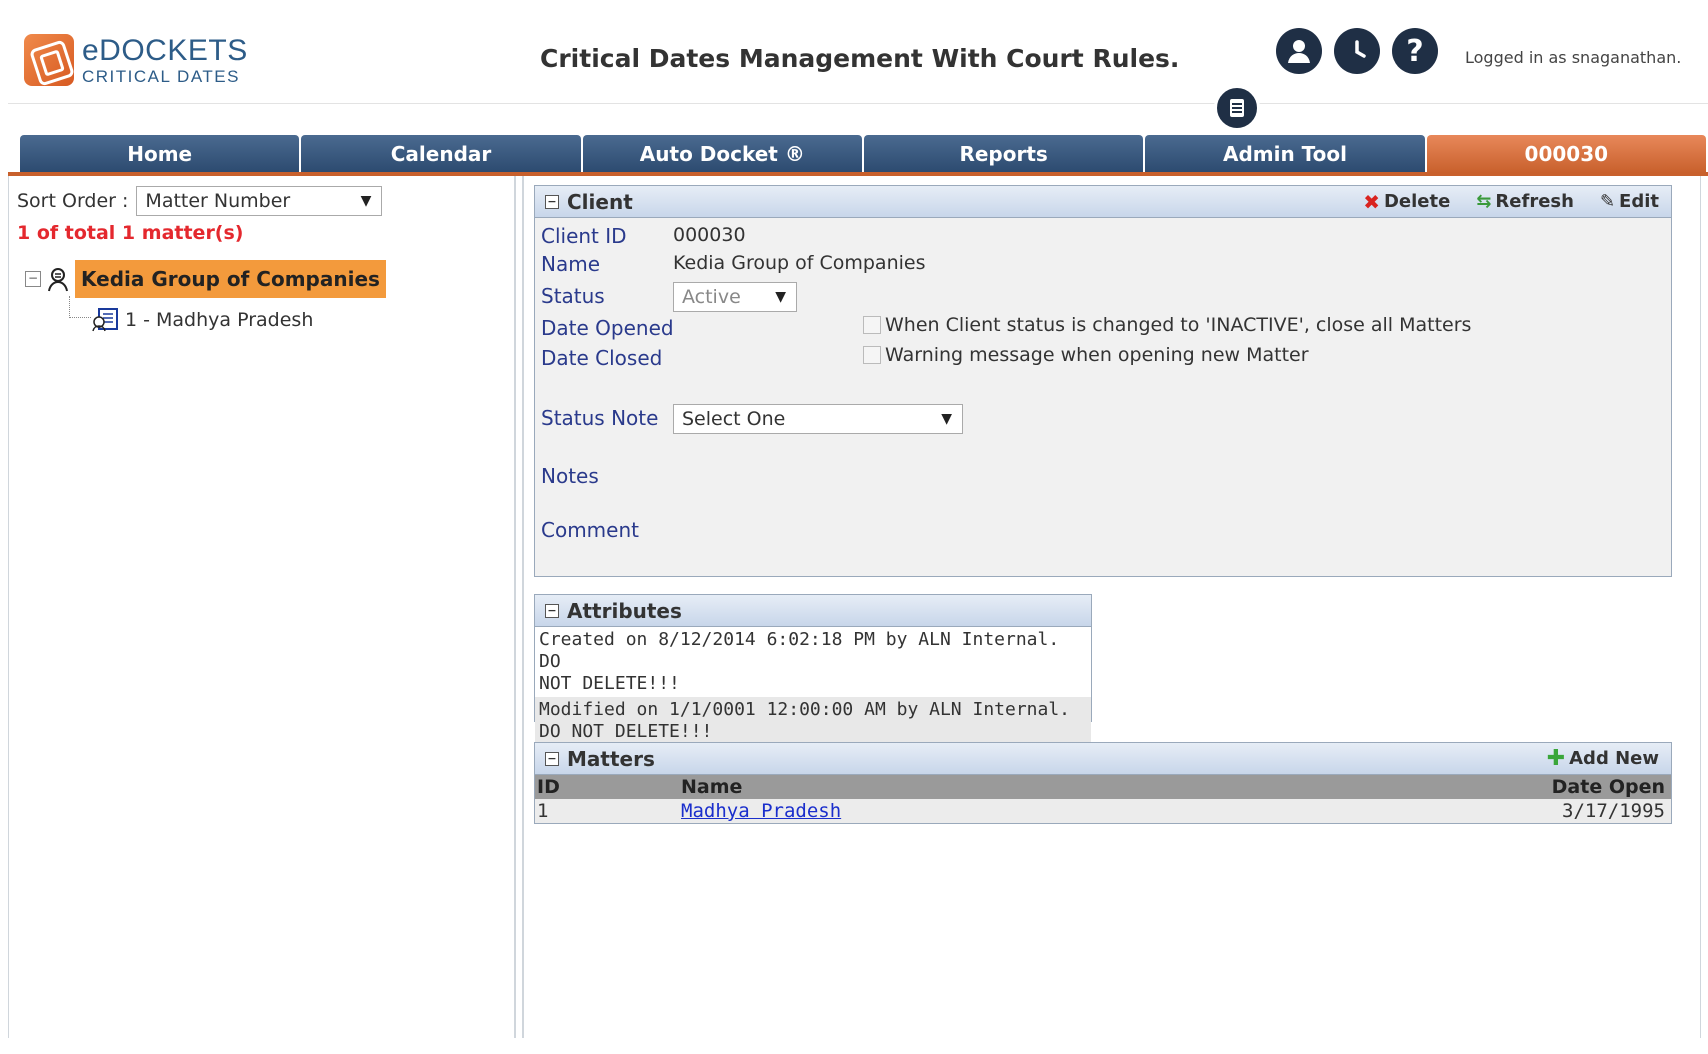  What do you see at coordinates (1371, 201) in the screenshot?
I see `delete-icon: ✖` at bounding box center [1371, 201].